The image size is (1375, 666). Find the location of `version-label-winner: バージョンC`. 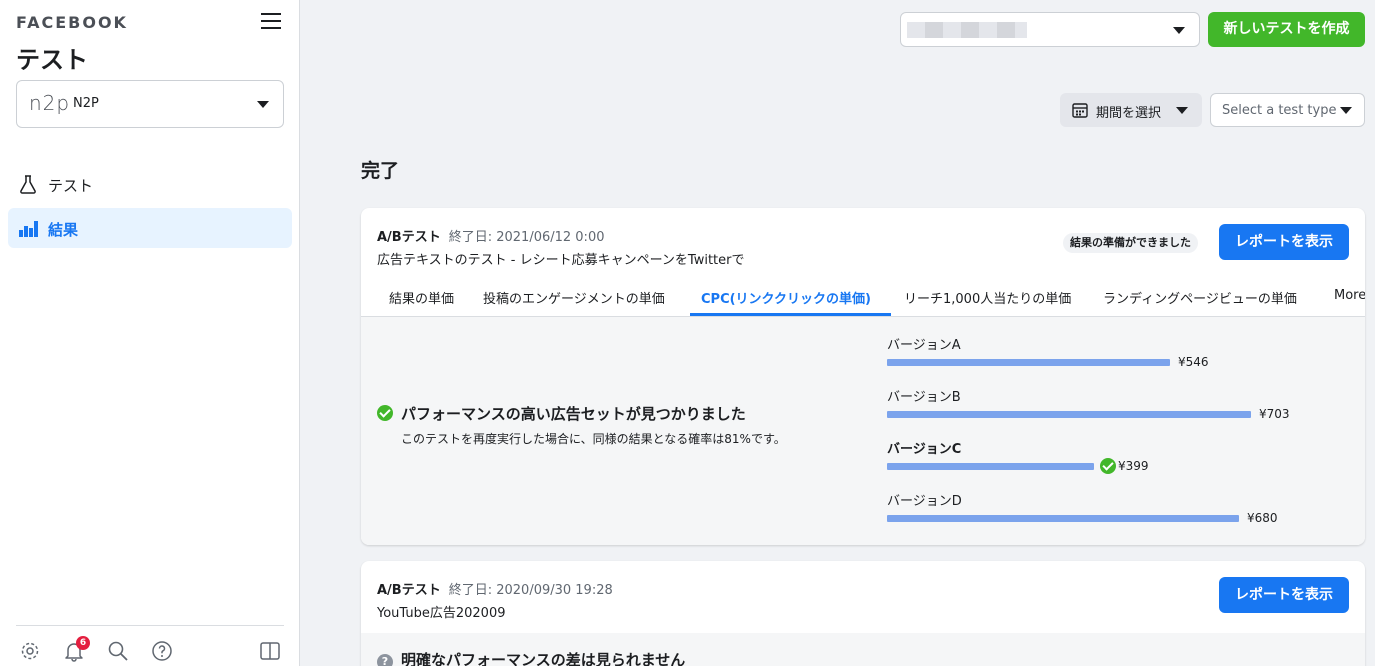

version-label-winner: バージョンC is located at coordinates (924, 449).